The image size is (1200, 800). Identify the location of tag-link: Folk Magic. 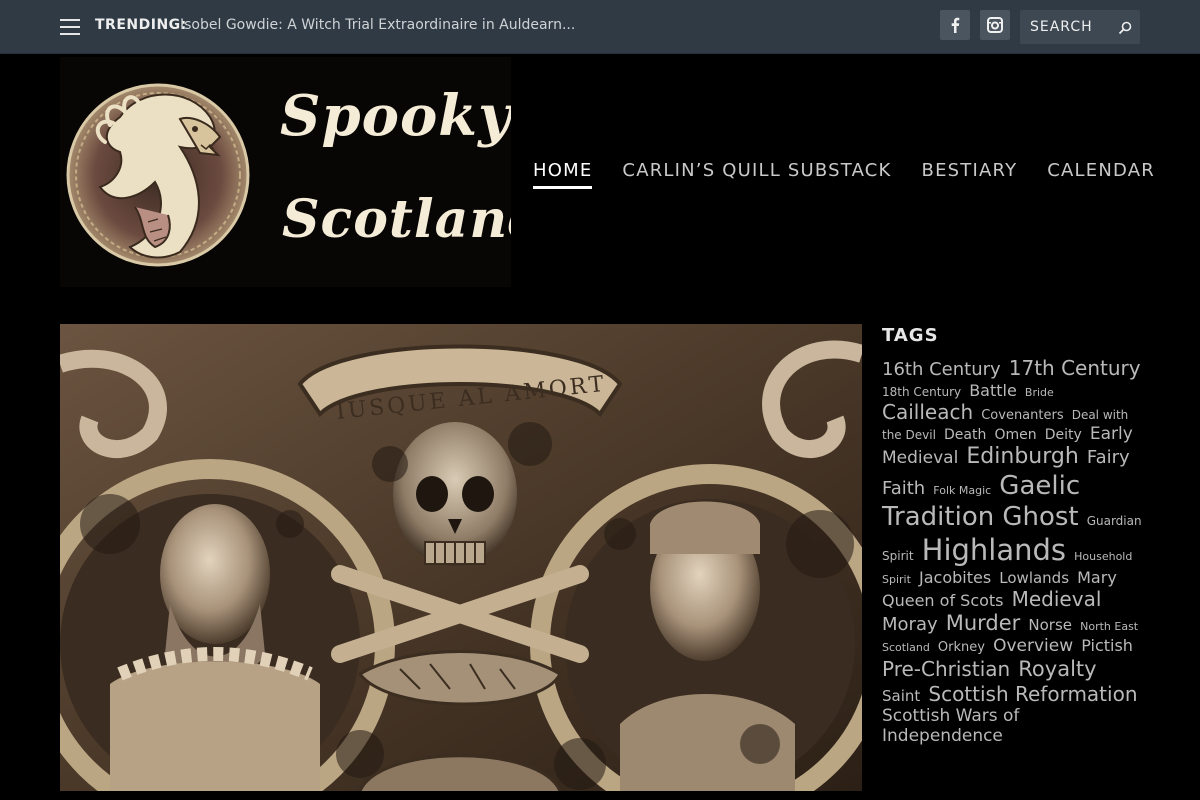
(962, 490).